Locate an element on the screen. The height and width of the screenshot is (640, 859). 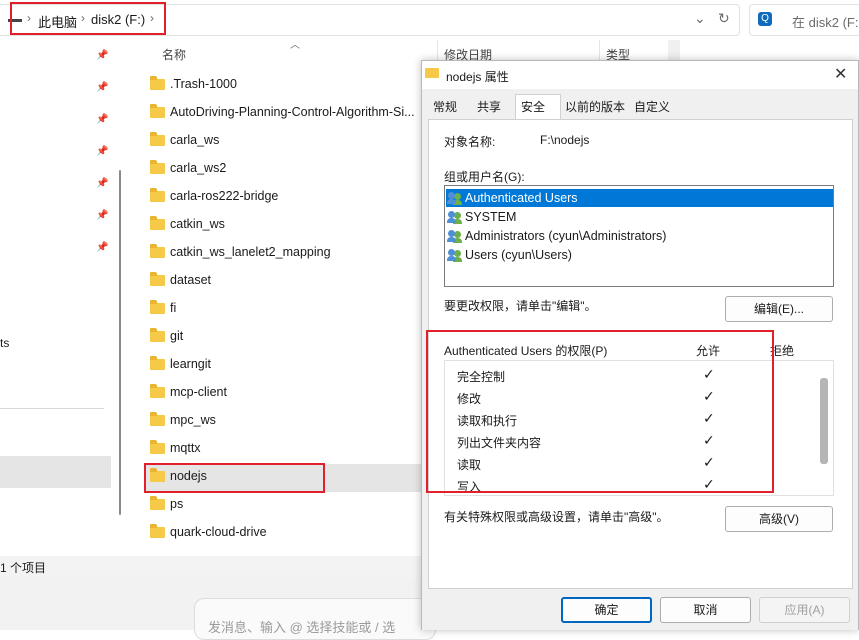
advanced-settings-hint: 有关特殊权限或高级设置，请单击"高级"。 is located at coordinates (556, 517).